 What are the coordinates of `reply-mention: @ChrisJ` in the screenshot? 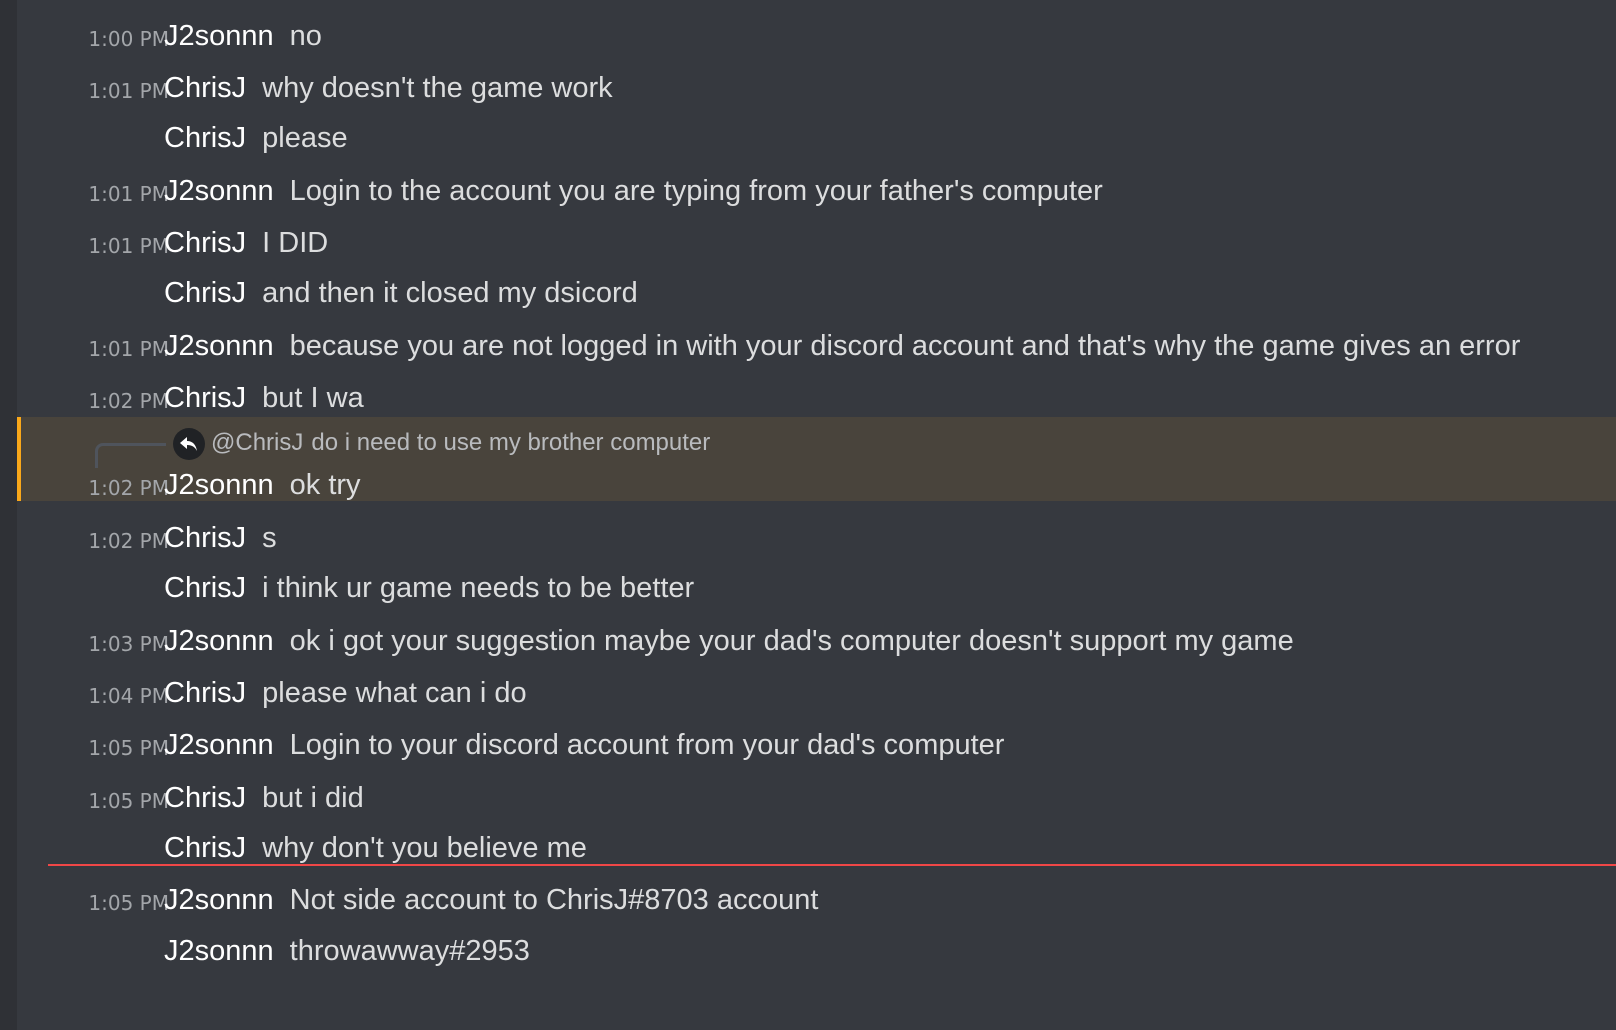 It's located at (257, 442).